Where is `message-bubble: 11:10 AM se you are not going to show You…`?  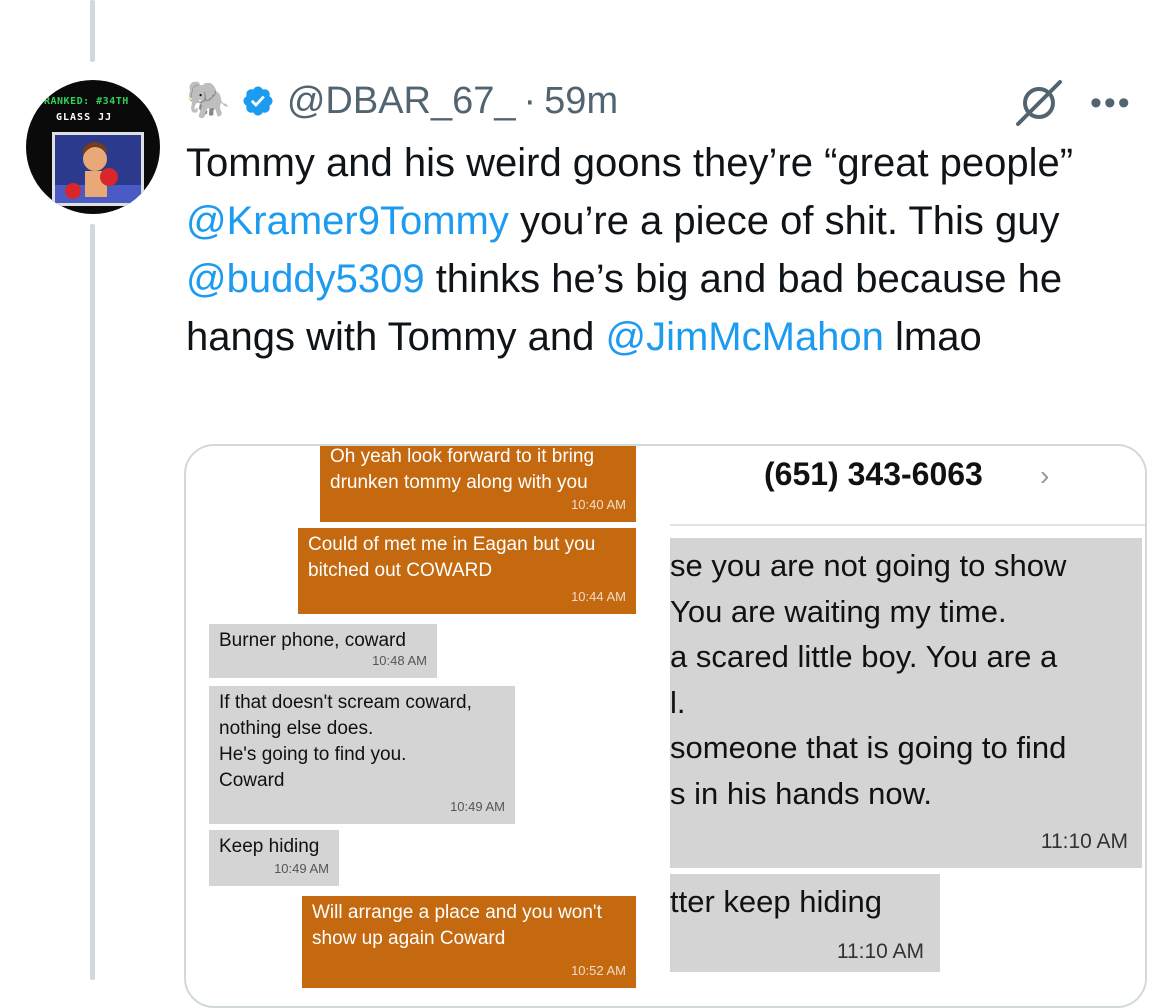
message-bubble: 11:10 AM se you are not going to show You… is located at coordinates (906, 703).